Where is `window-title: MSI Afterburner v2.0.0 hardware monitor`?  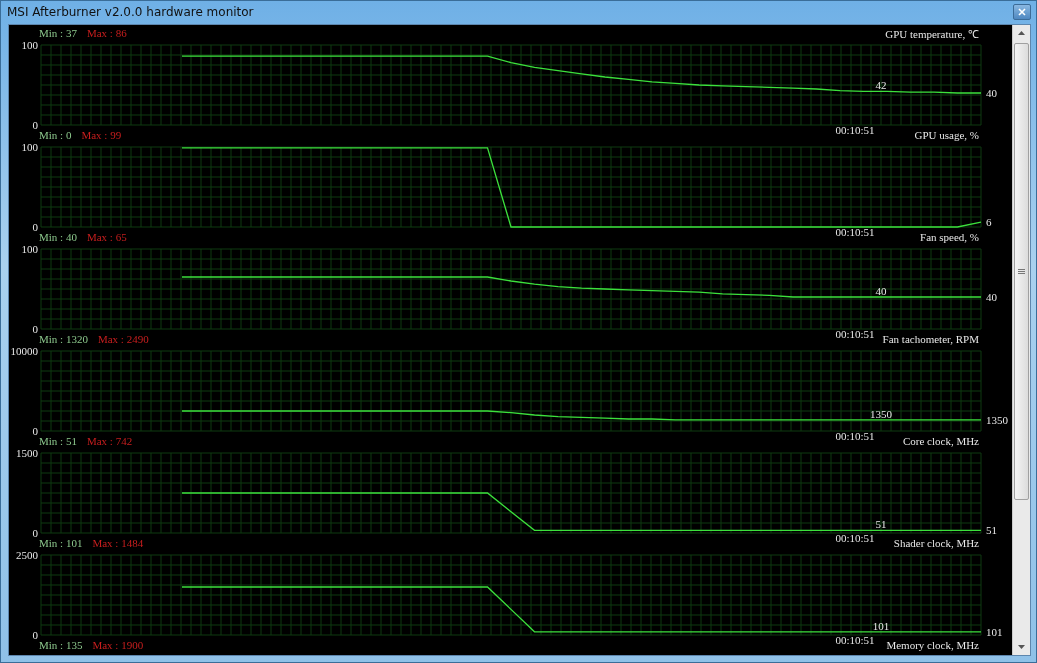 window-title: MSI Afterburner v2.0.0 hardware monitor is located at coordinates (131, 12).